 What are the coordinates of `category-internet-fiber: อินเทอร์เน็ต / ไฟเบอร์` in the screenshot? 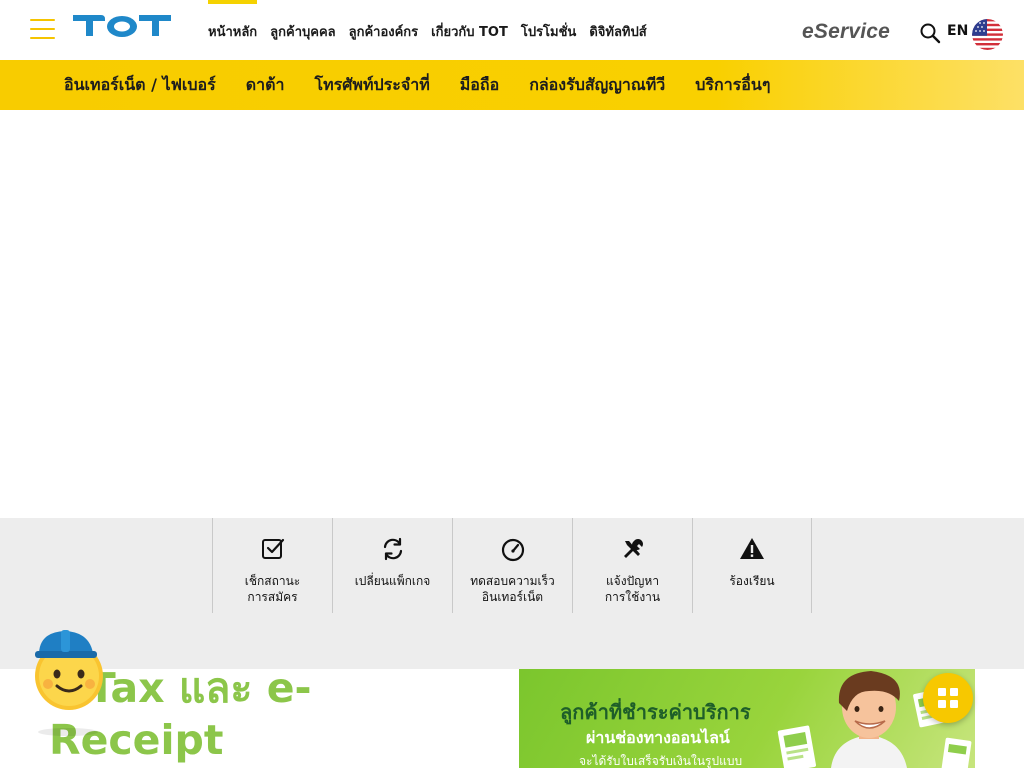 It's located at (140, 85).